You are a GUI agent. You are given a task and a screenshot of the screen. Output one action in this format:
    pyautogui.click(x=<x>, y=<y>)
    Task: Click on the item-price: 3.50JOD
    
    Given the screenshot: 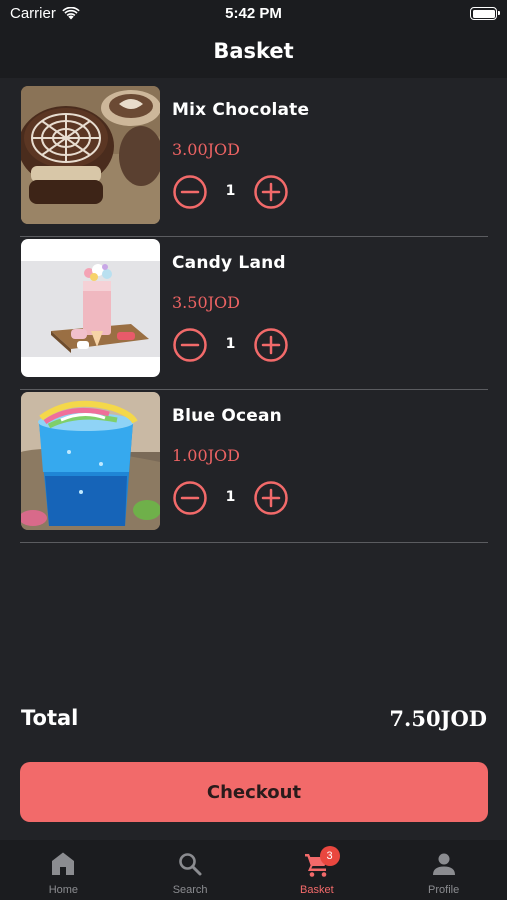 What is the action you would take?
    pyautogui.click(x=206, y=302)
    